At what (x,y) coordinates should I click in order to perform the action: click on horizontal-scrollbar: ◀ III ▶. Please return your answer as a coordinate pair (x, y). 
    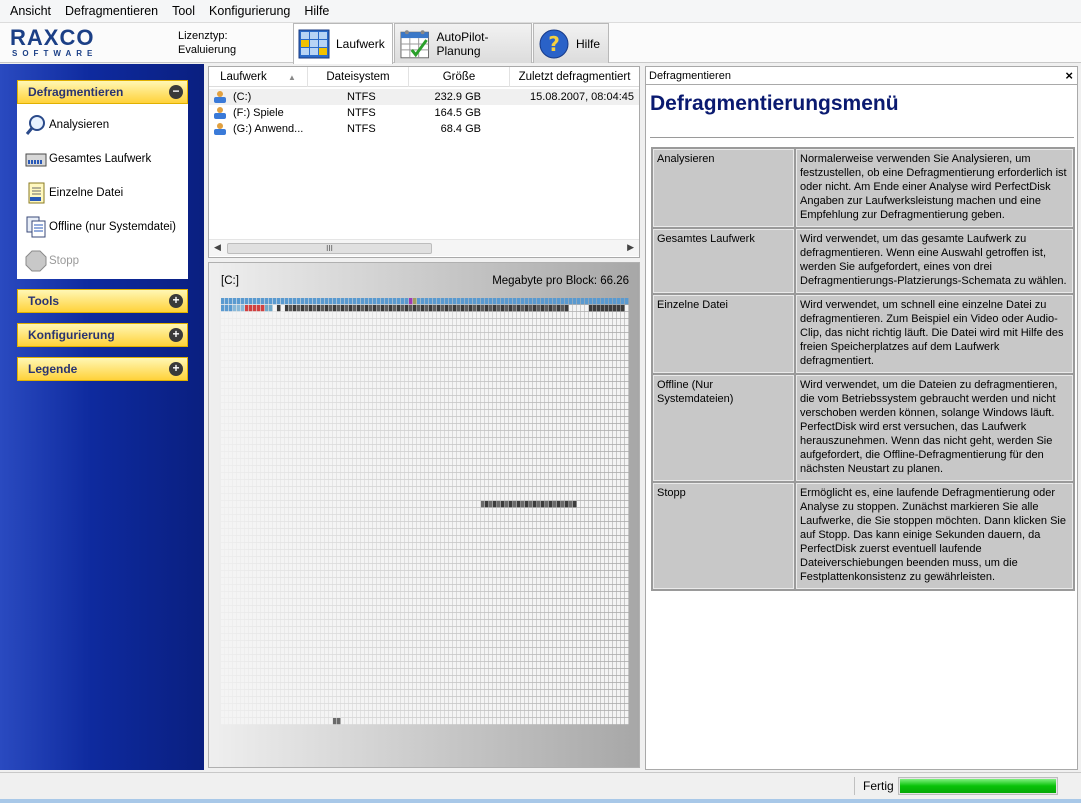
    Looking at the image, I should click on (424, 247).